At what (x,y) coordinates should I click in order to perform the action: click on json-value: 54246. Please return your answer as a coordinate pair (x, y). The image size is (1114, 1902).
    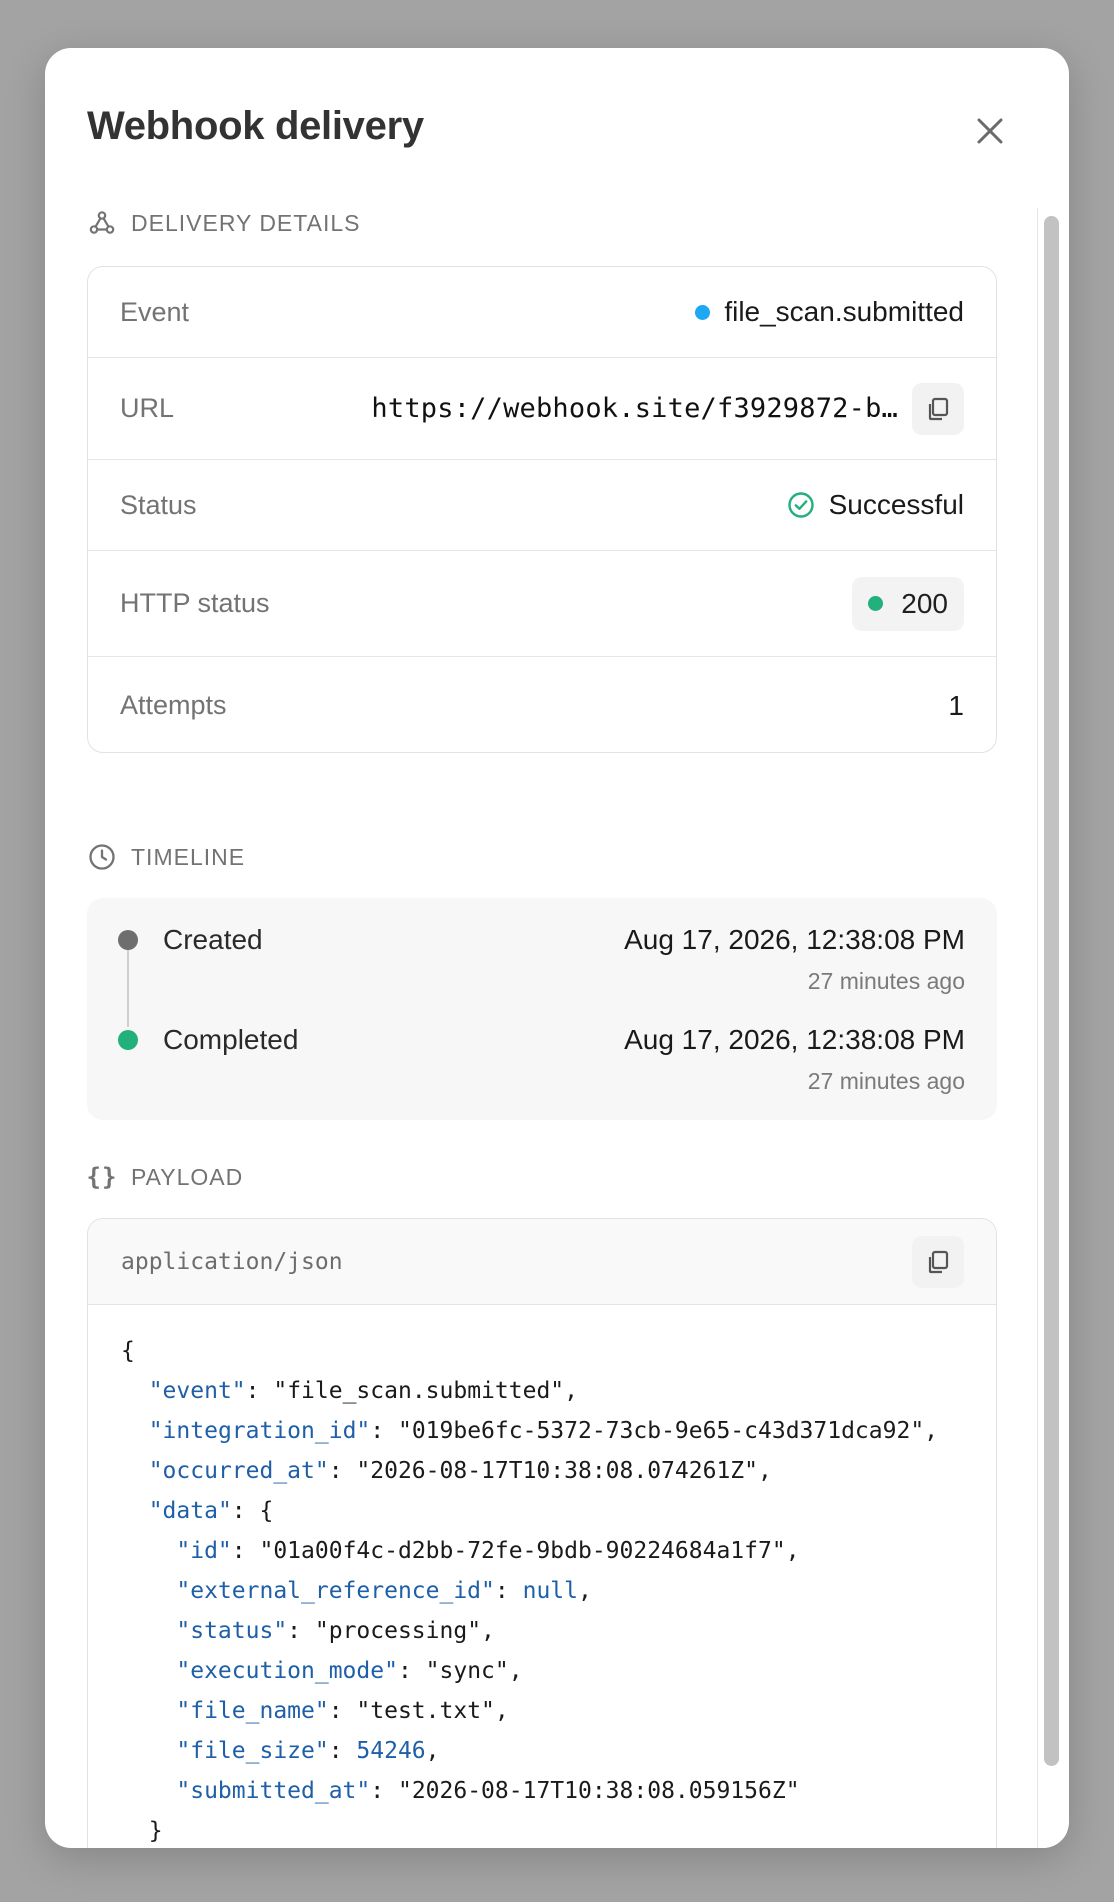
    Looking at the image, I should click on (391, 1751).